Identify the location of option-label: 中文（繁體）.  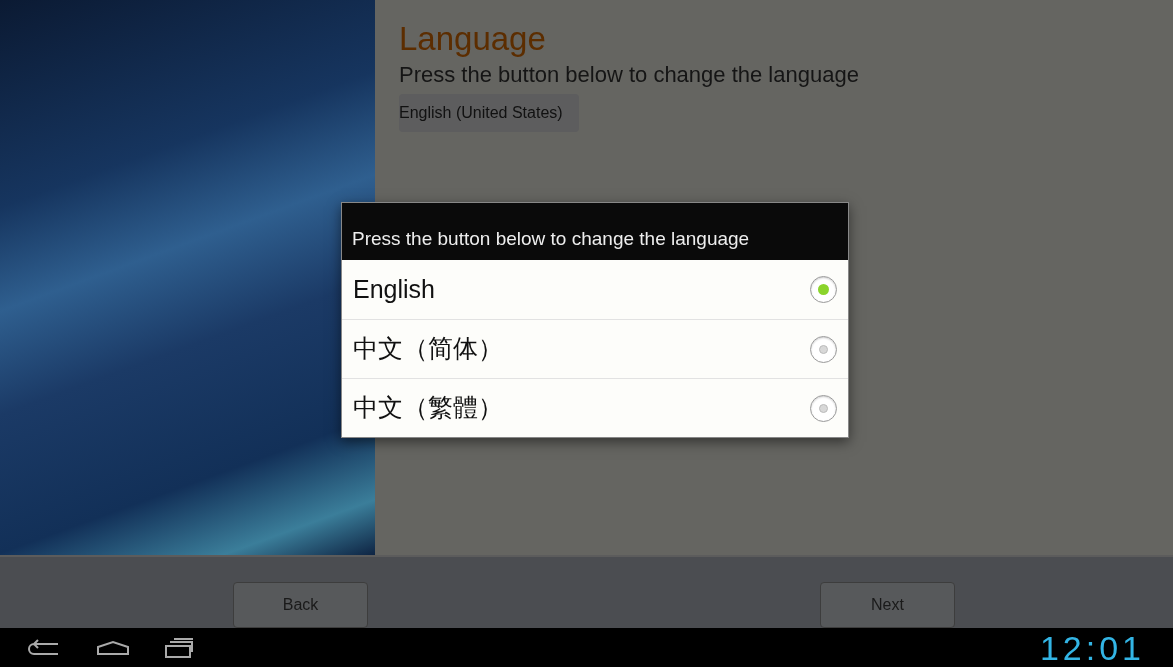
(428, 408).